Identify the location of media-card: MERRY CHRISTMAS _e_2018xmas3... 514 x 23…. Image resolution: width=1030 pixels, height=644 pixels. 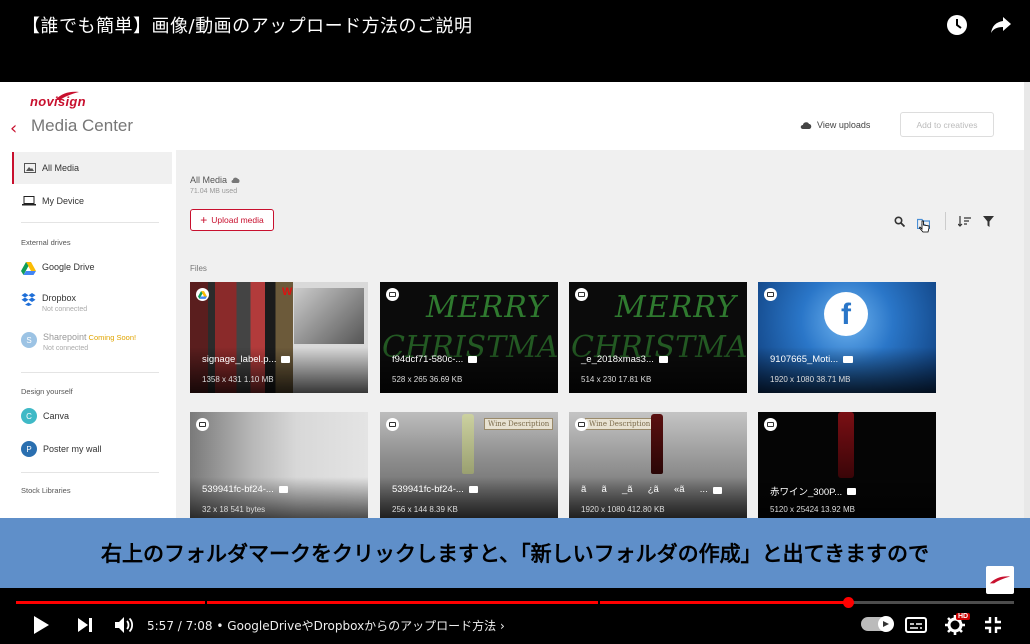
(658, 337).